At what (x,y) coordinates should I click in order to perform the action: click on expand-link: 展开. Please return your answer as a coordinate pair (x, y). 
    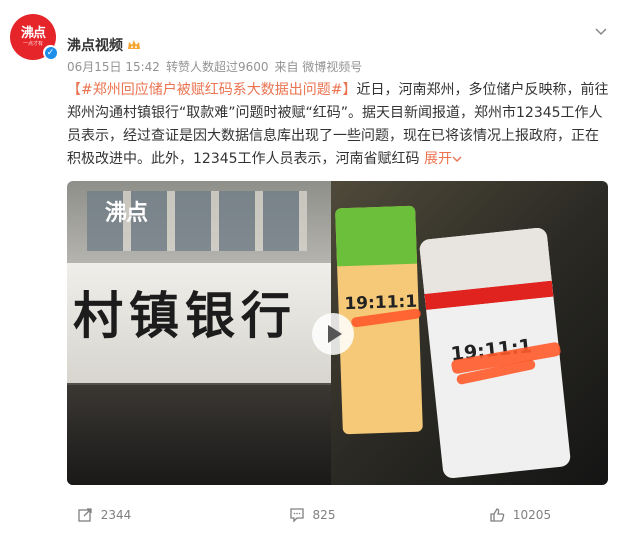
    Looking at the image, I should click on (443, 159).